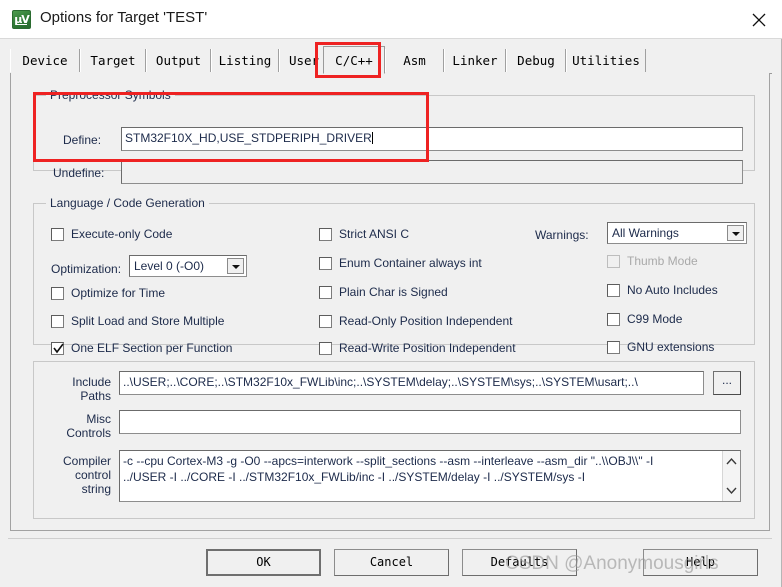 This screenshot has width=782, height=587. Describe the element at coordinates (731, 476) in the screenshot. I see `compiler-control-scrollbar` at that location.